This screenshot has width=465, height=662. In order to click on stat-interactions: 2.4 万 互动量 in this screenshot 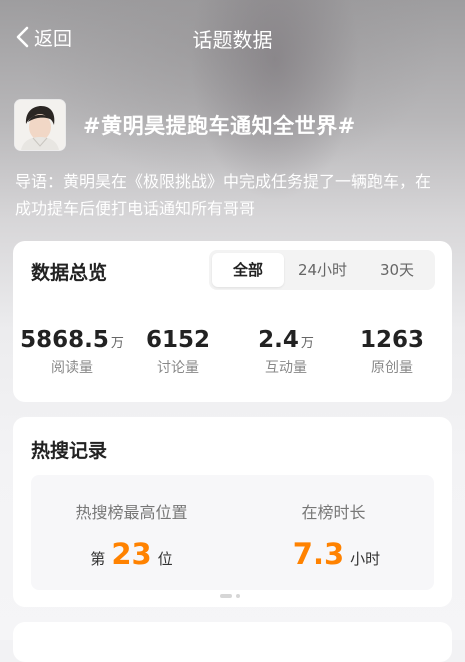, I will do `click(286, 352)`.